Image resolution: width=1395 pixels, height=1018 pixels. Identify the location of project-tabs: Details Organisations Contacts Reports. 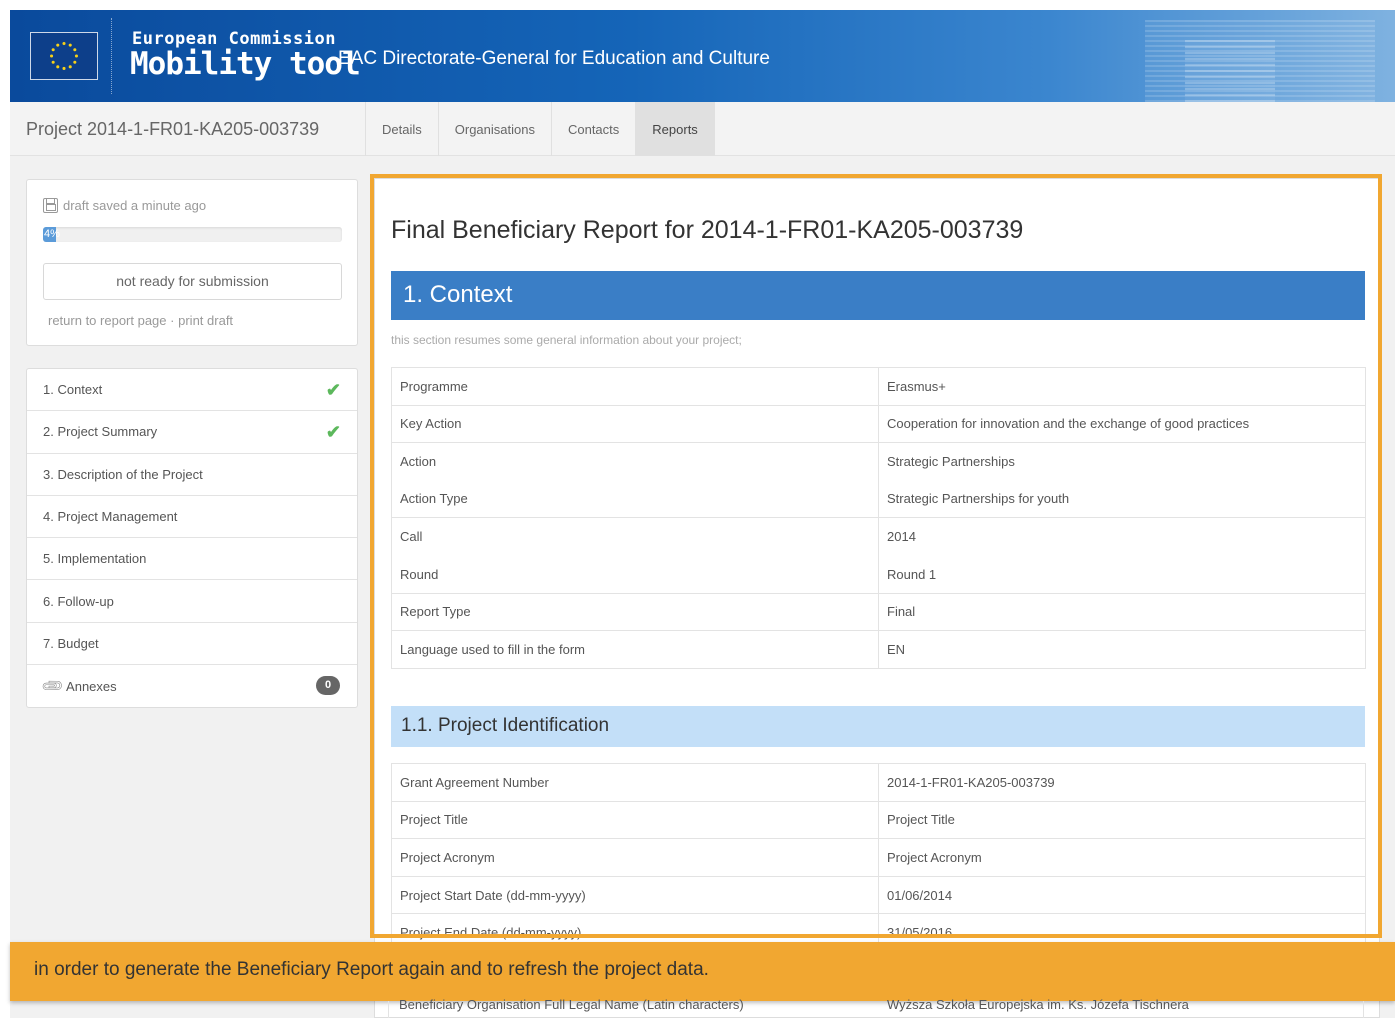
(540, 129).